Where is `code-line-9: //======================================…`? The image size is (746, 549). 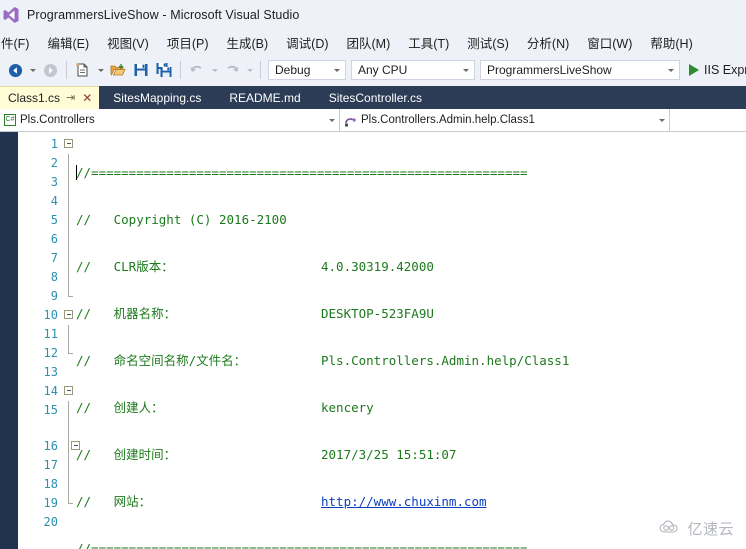 code-line-9: //======================================… is located at coordinates (411, 544).